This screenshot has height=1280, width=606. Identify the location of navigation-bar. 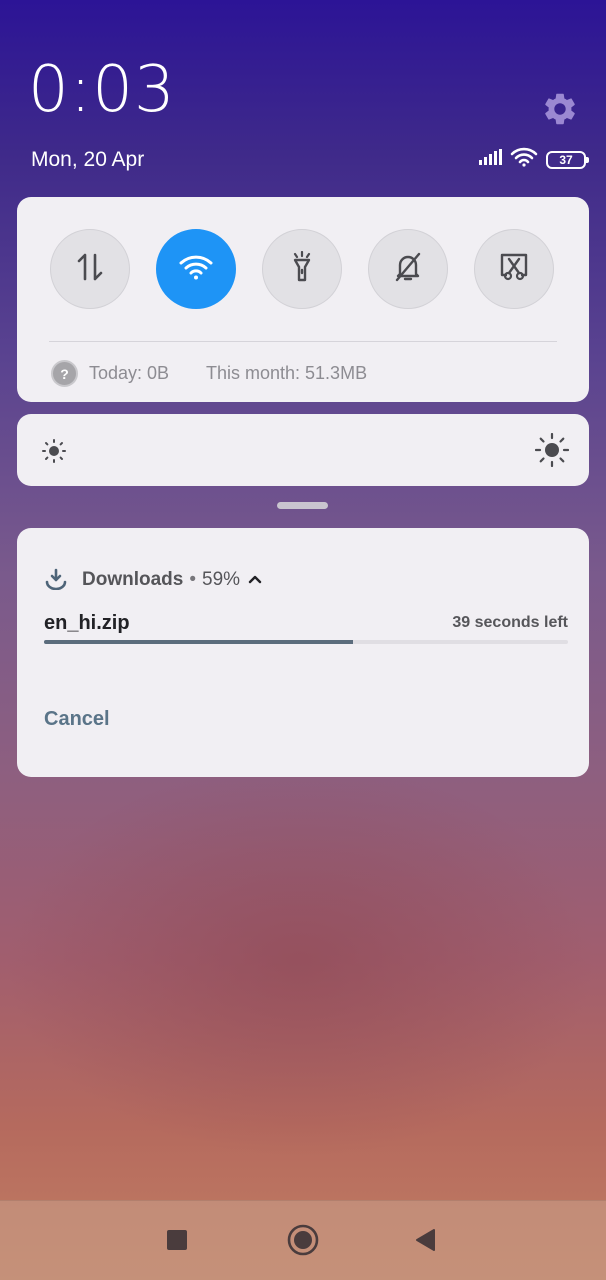
(303, 1240).